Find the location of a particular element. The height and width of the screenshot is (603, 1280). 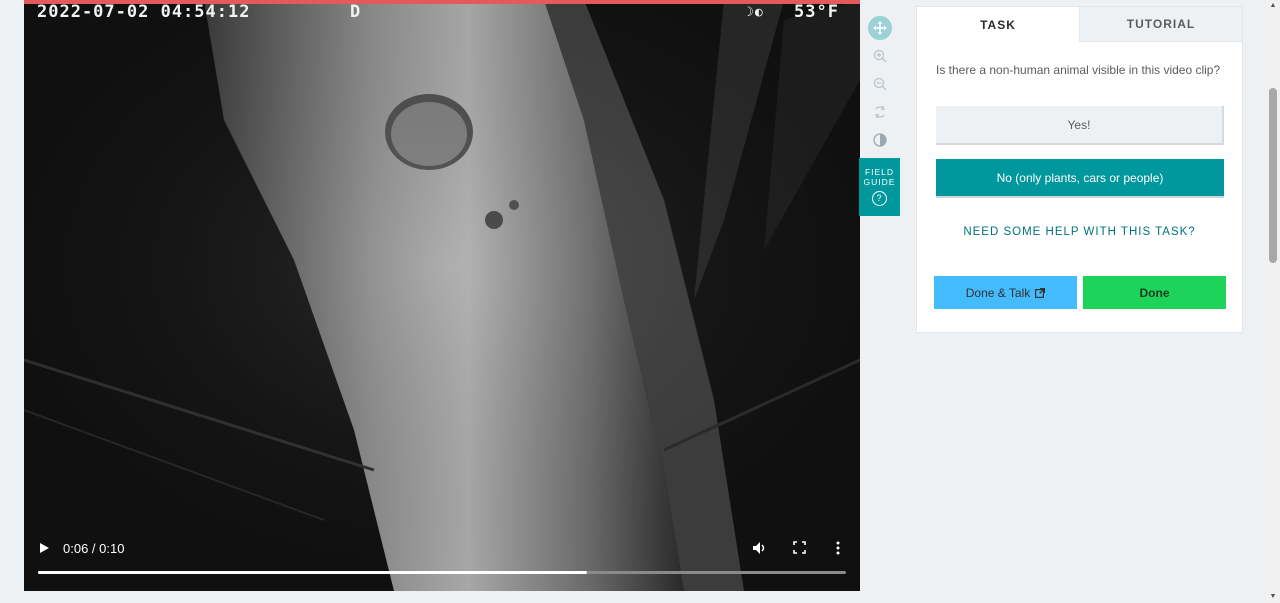

external-link-icon is located at coordinates (1040, 292).